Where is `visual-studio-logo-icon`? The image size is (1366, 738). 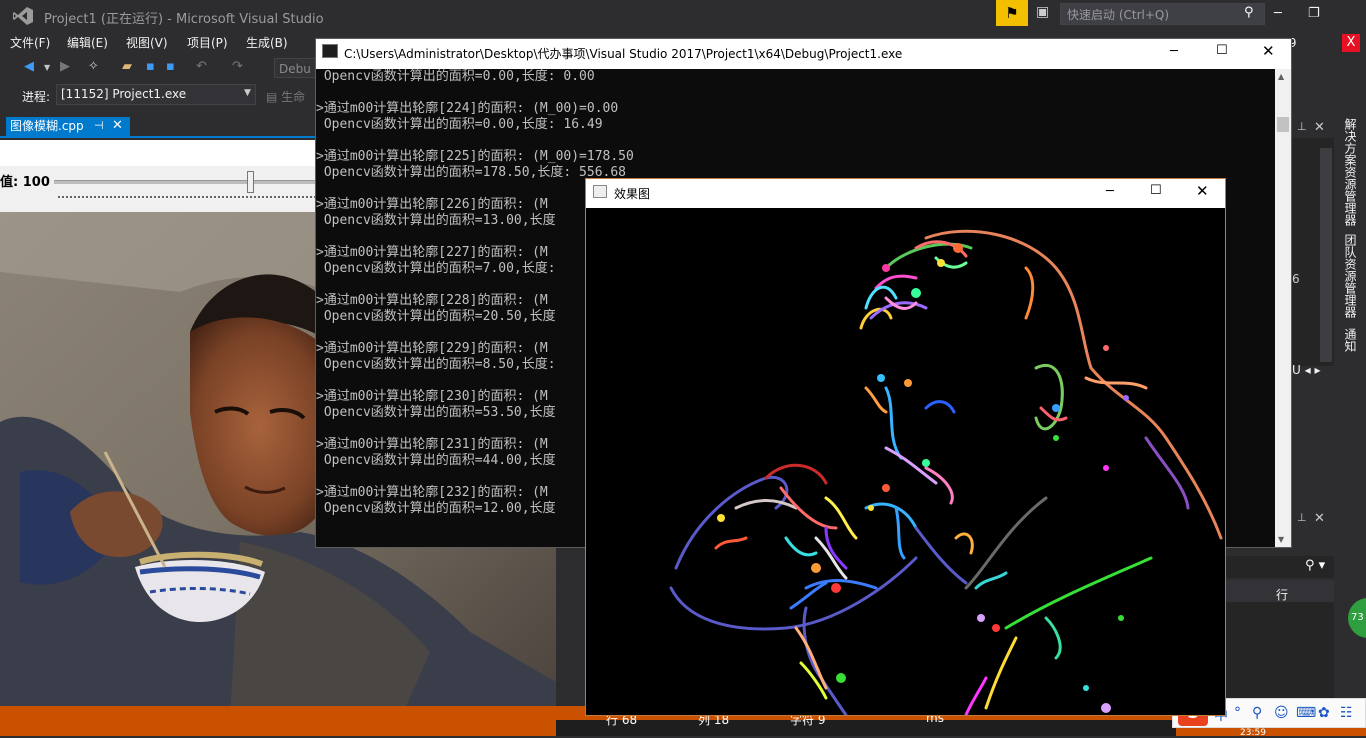
visual-studio-logo-icon is located at coordinates (23, 16).